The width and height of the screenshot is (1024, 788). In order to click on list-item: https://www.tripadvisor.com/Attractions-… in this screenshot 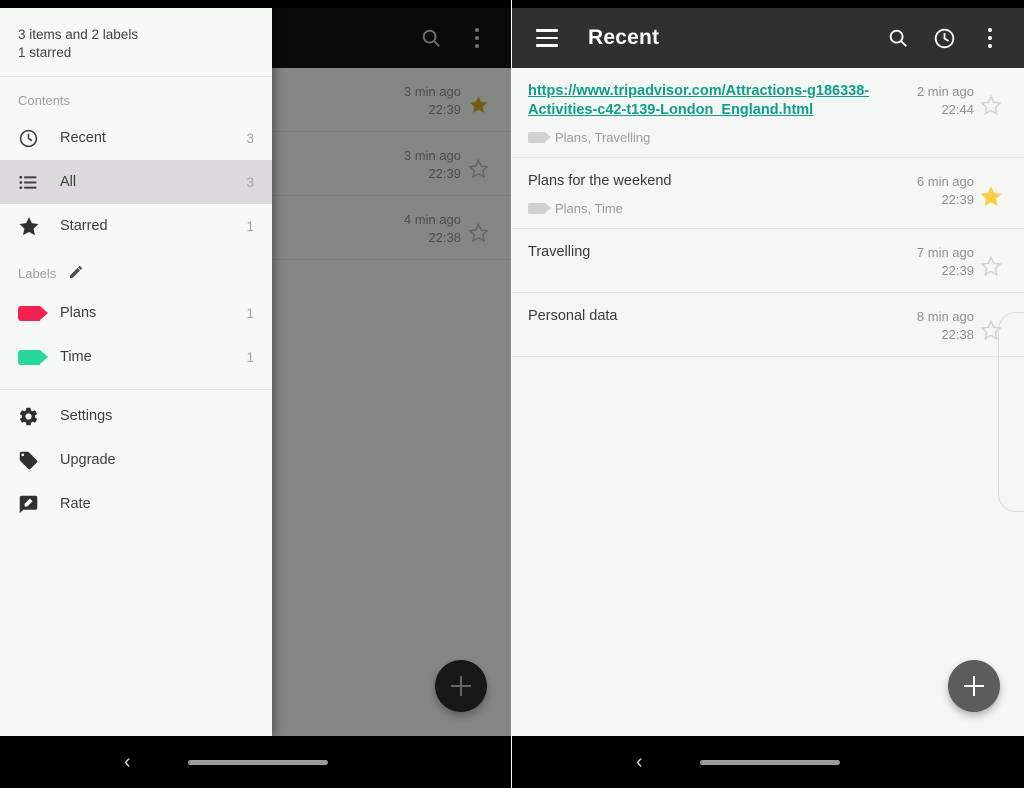, I will do `click(768, 113)`.